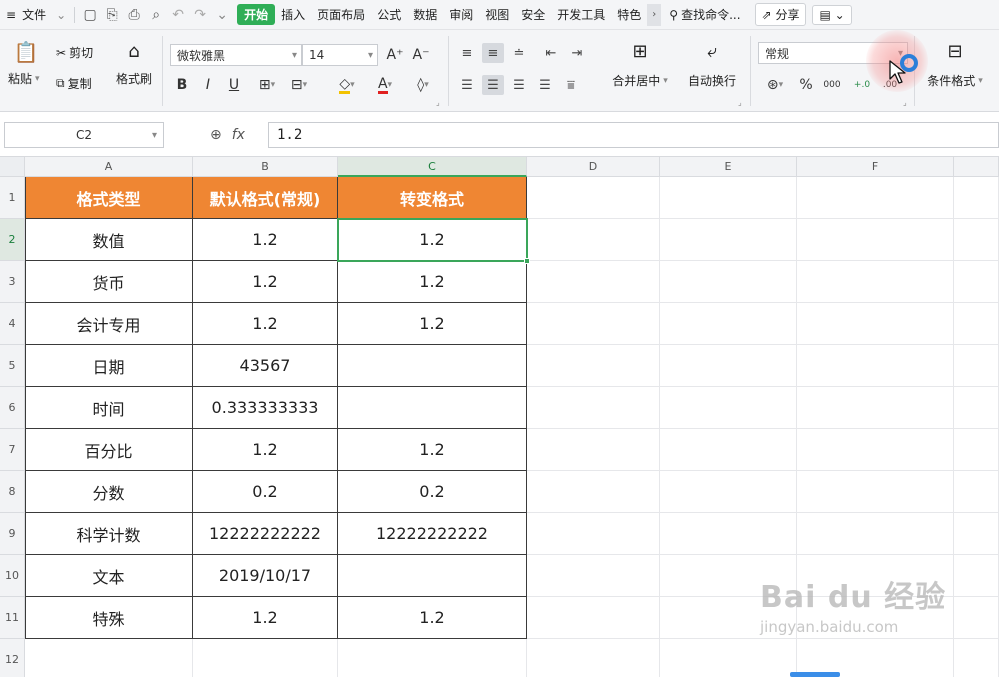 This screenshot has width=999, height=677. What do you see at coordinates (109, 167) in the screenshot?
I see `column-header-a: A` at bounding box center [109, 167].